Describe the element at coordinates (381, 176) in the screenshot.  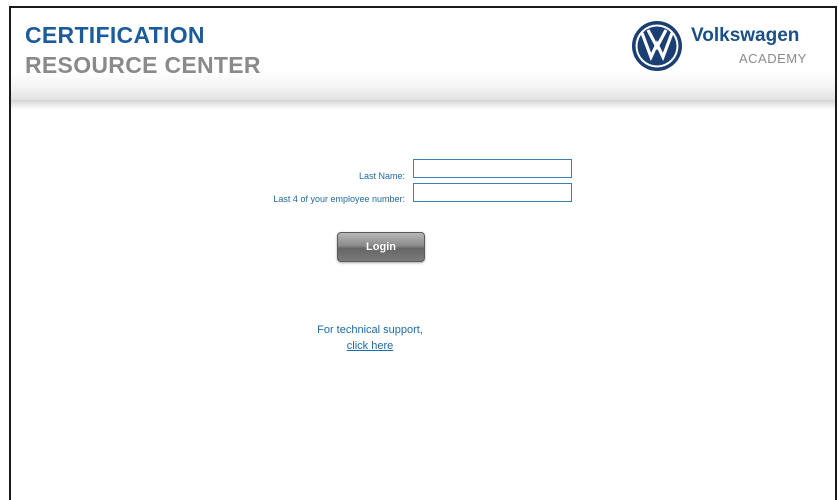
I see `last-name-label: Last Name:` at that location.